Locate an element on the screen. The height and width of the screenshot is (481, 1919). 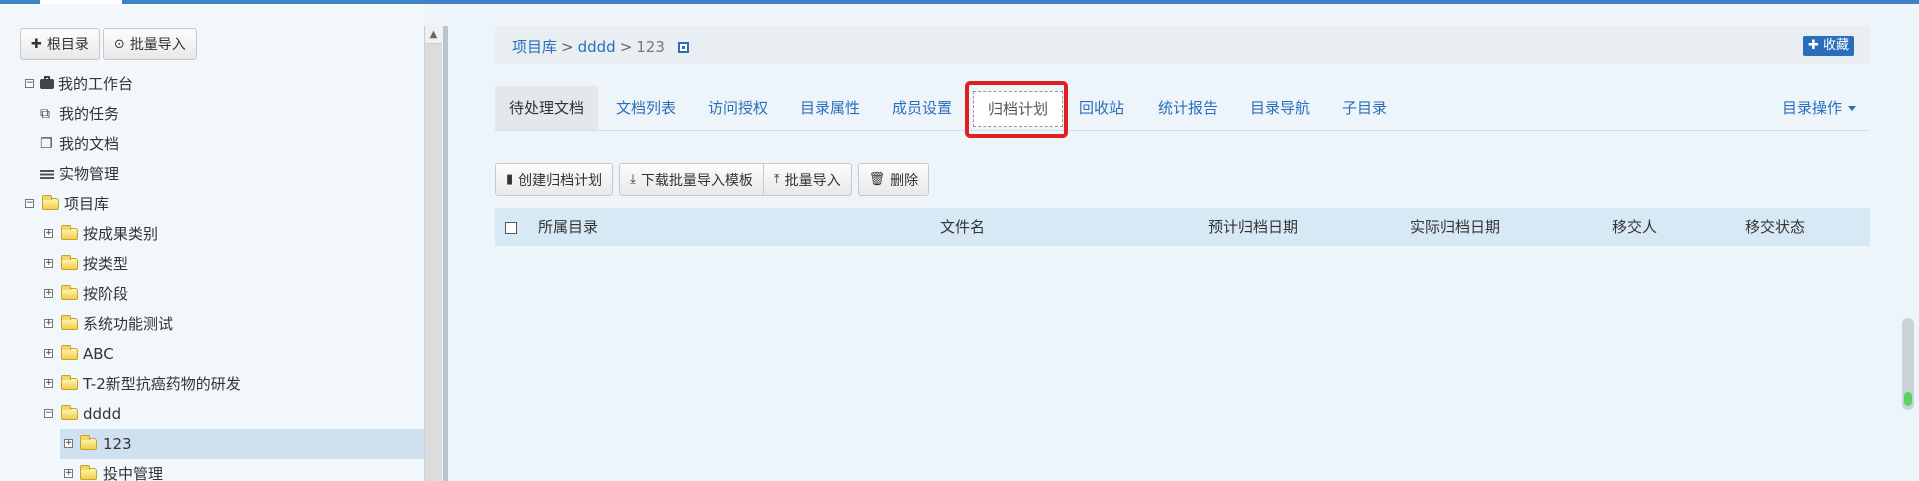
delete-label: 删除 is located at coordinates (904, 180).